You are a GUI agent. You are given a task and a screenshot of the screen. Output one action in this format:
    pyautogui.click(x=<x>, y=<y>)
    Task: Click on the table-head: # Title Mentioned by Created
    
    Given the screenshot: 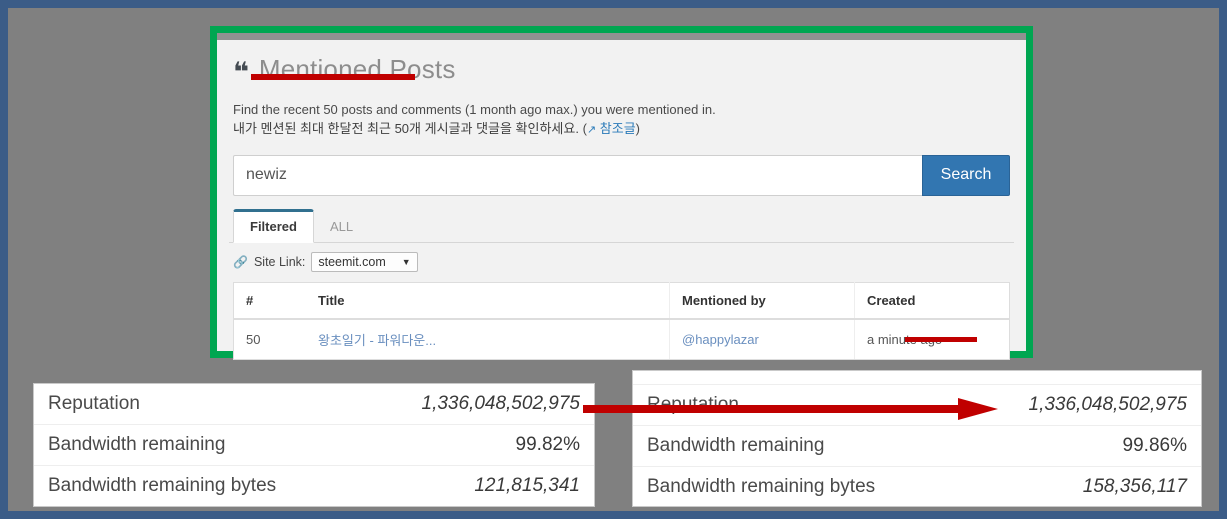 What is the action you would take?
    pyautogui.click(x=621, y=301)
    